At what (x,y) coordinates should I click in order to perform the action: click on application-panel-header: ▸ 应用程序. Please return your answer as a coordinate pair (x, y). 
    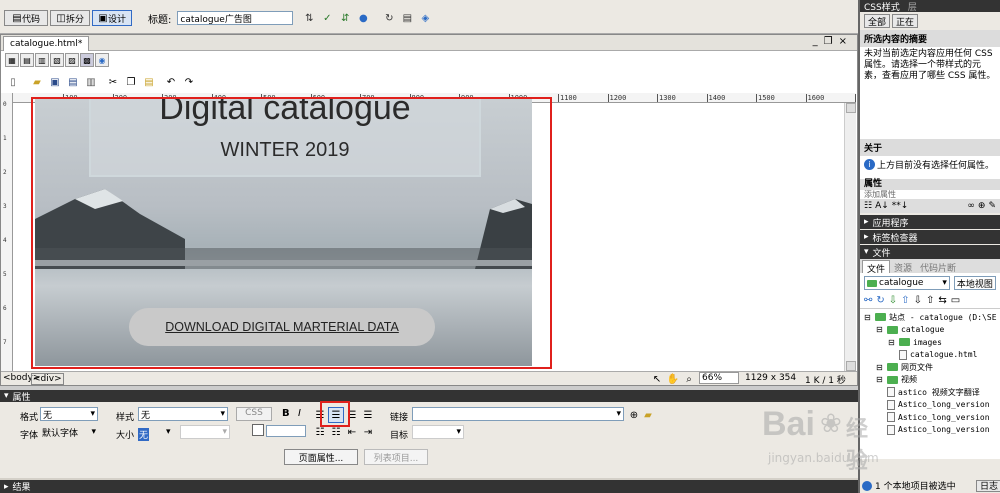
    Looking at the image, I should click on (930, 222).